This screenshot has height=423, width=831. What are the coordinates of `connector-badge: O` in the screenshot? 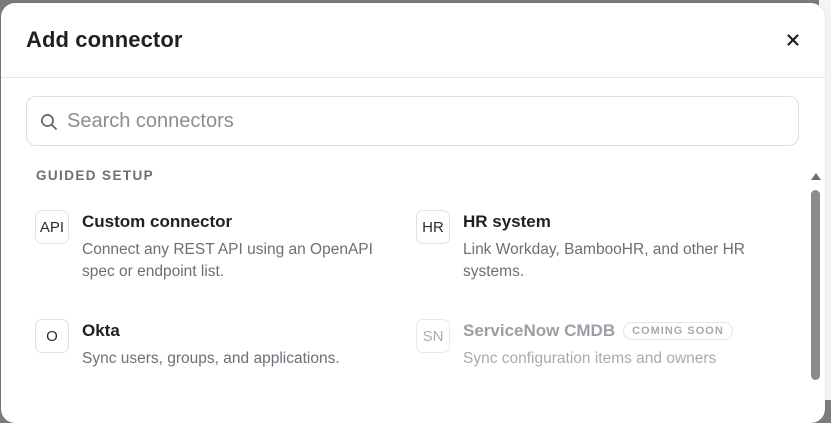 It's located at (52, 336).